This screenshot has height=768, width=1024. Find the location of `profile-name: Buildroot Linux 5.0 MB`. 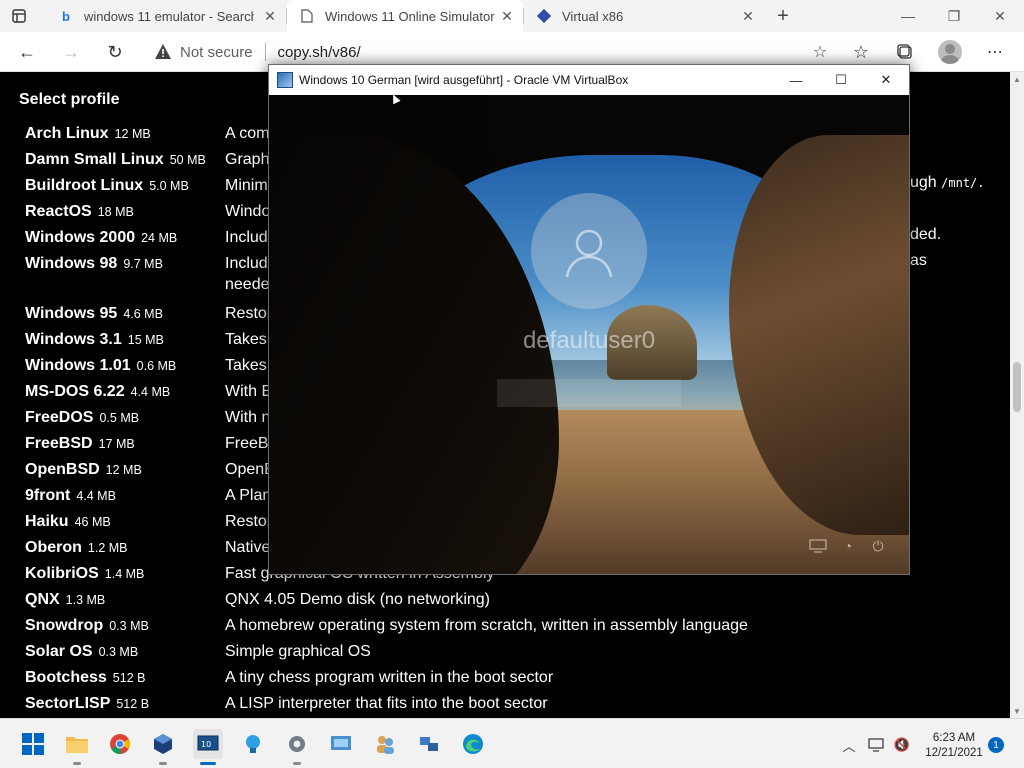

profile-name: Buildroot Linux 5.0 MB is located at coordinates (107, 186).